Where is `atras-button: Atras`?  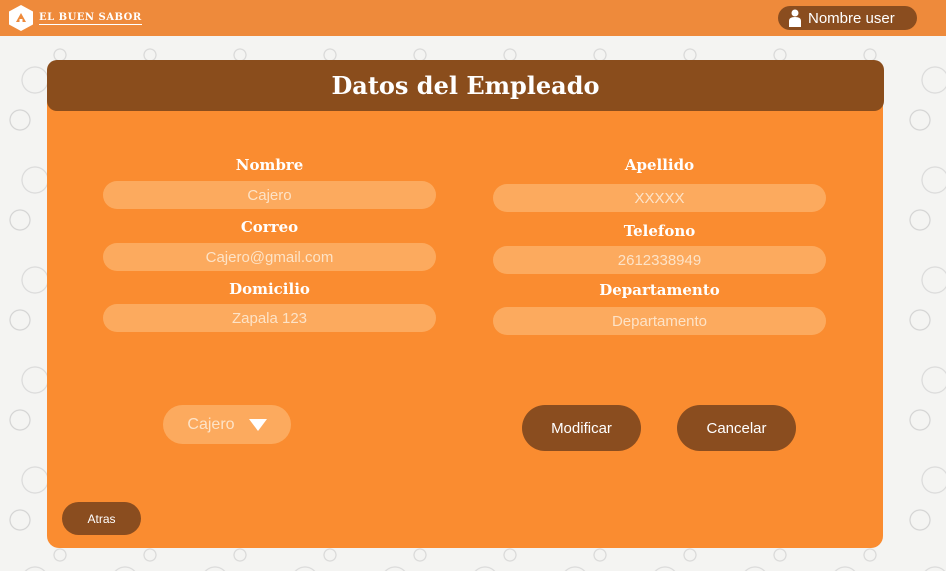 atras-button: Atras is located at coordinates (101, 518).